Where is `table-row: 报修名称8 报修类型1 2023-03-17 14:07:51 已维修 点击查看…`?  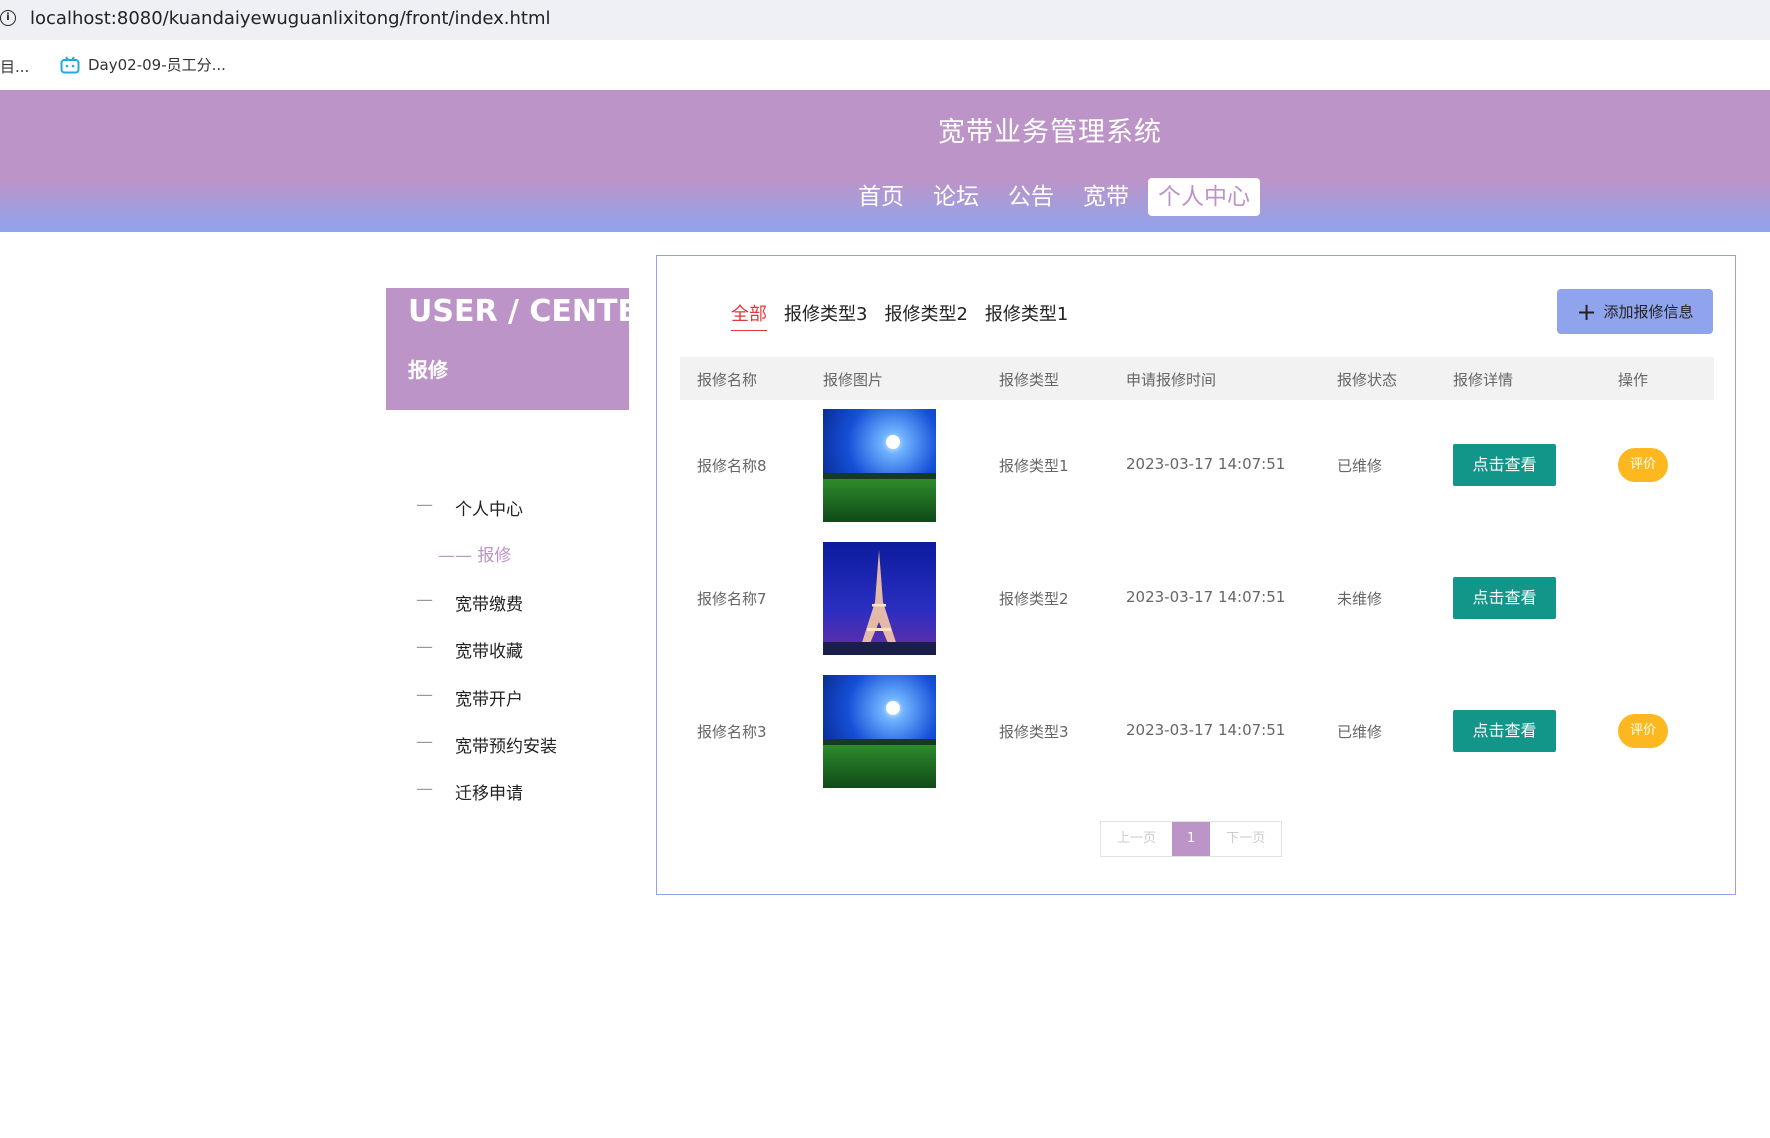 table-row: 报修名称8 报修类型1 2023-03-17 14:07:51 已维修 点击查看… is located at coordinates (1197, 475).